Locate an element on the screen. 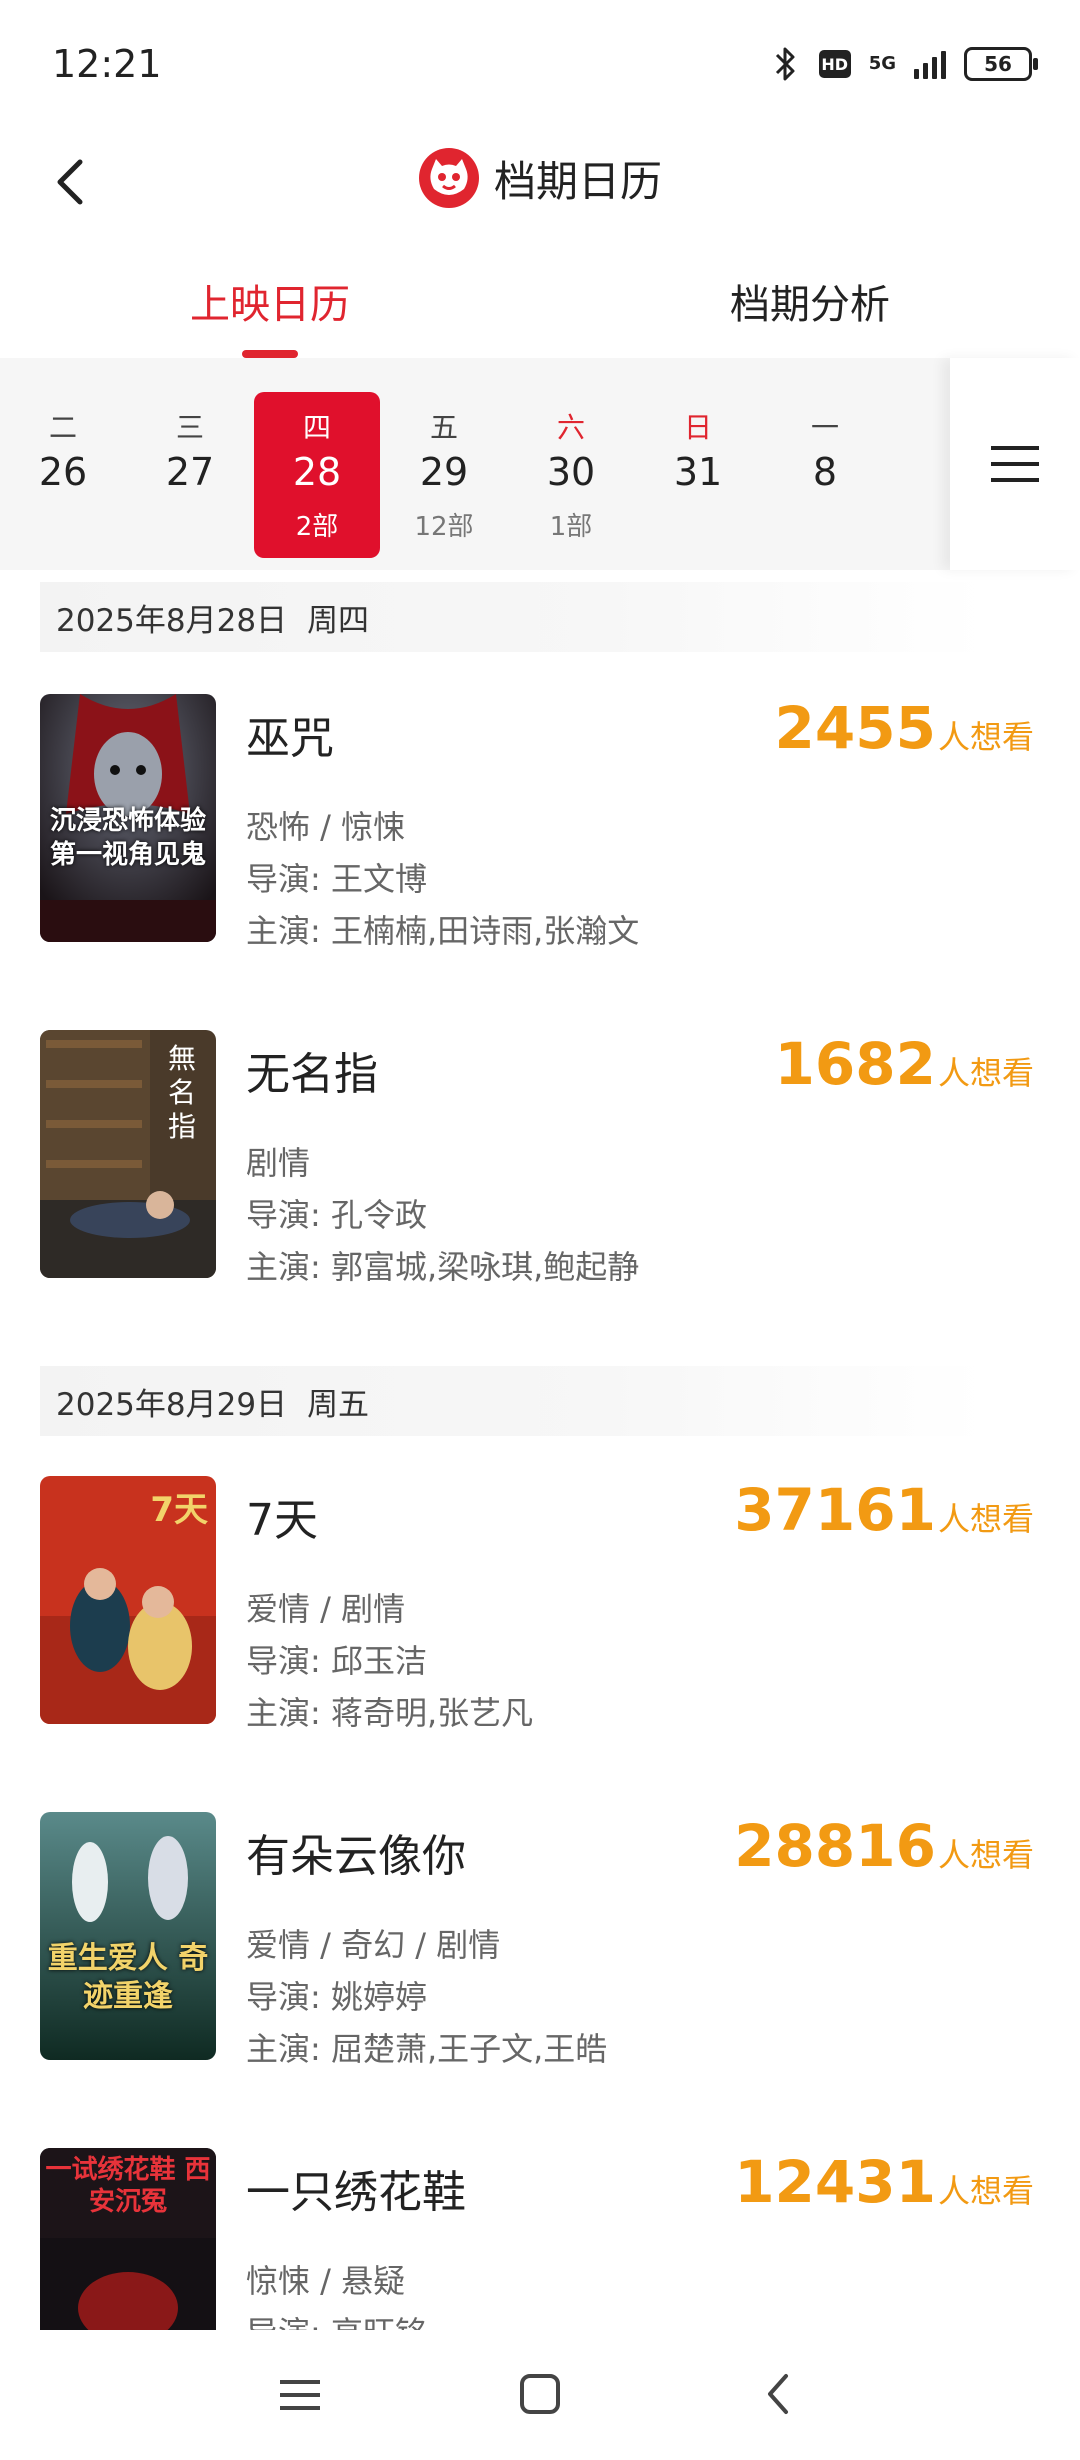  movie-poster: 7天 is located at coordinates (128, 1600).